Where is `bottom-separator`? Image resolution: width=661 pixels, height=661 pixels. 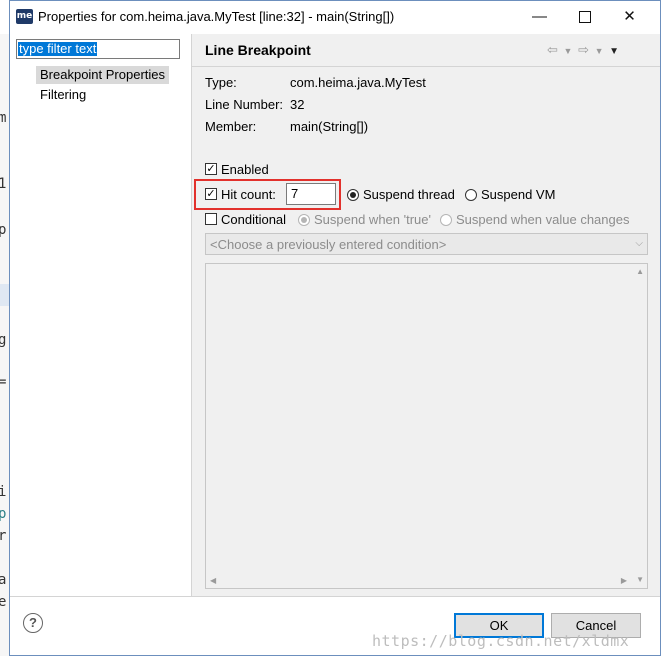
bottom-separator is located at coordinates (335, 596).